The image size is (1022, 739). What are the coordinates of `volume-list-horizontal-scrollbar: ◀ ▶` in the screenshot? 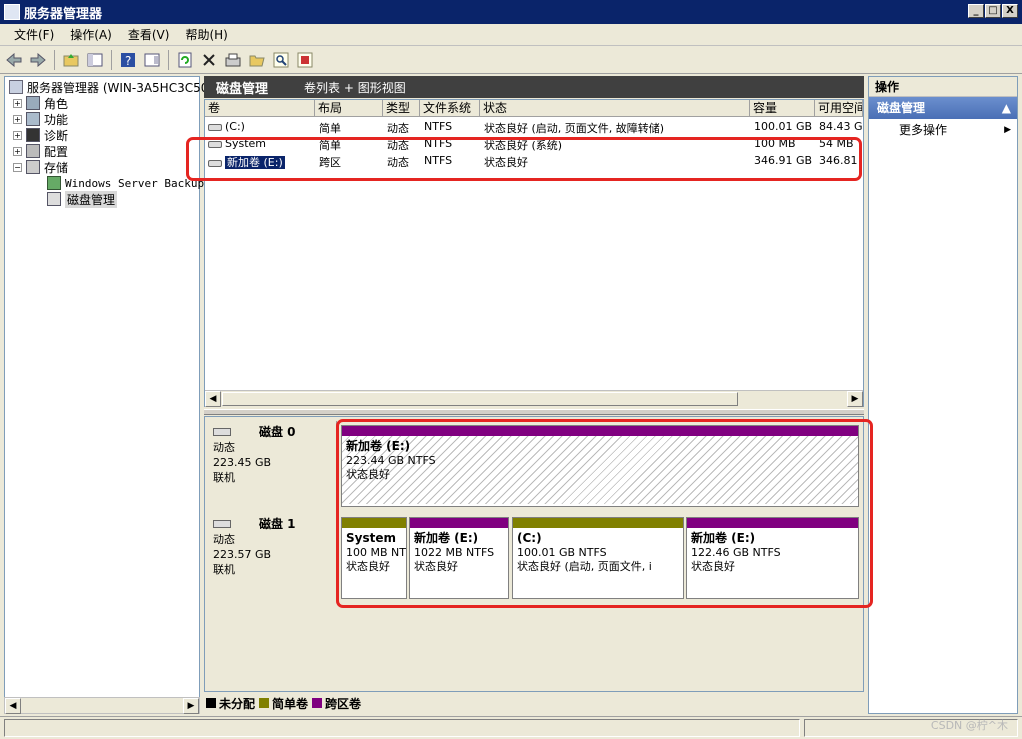 It's located at (534, 398).